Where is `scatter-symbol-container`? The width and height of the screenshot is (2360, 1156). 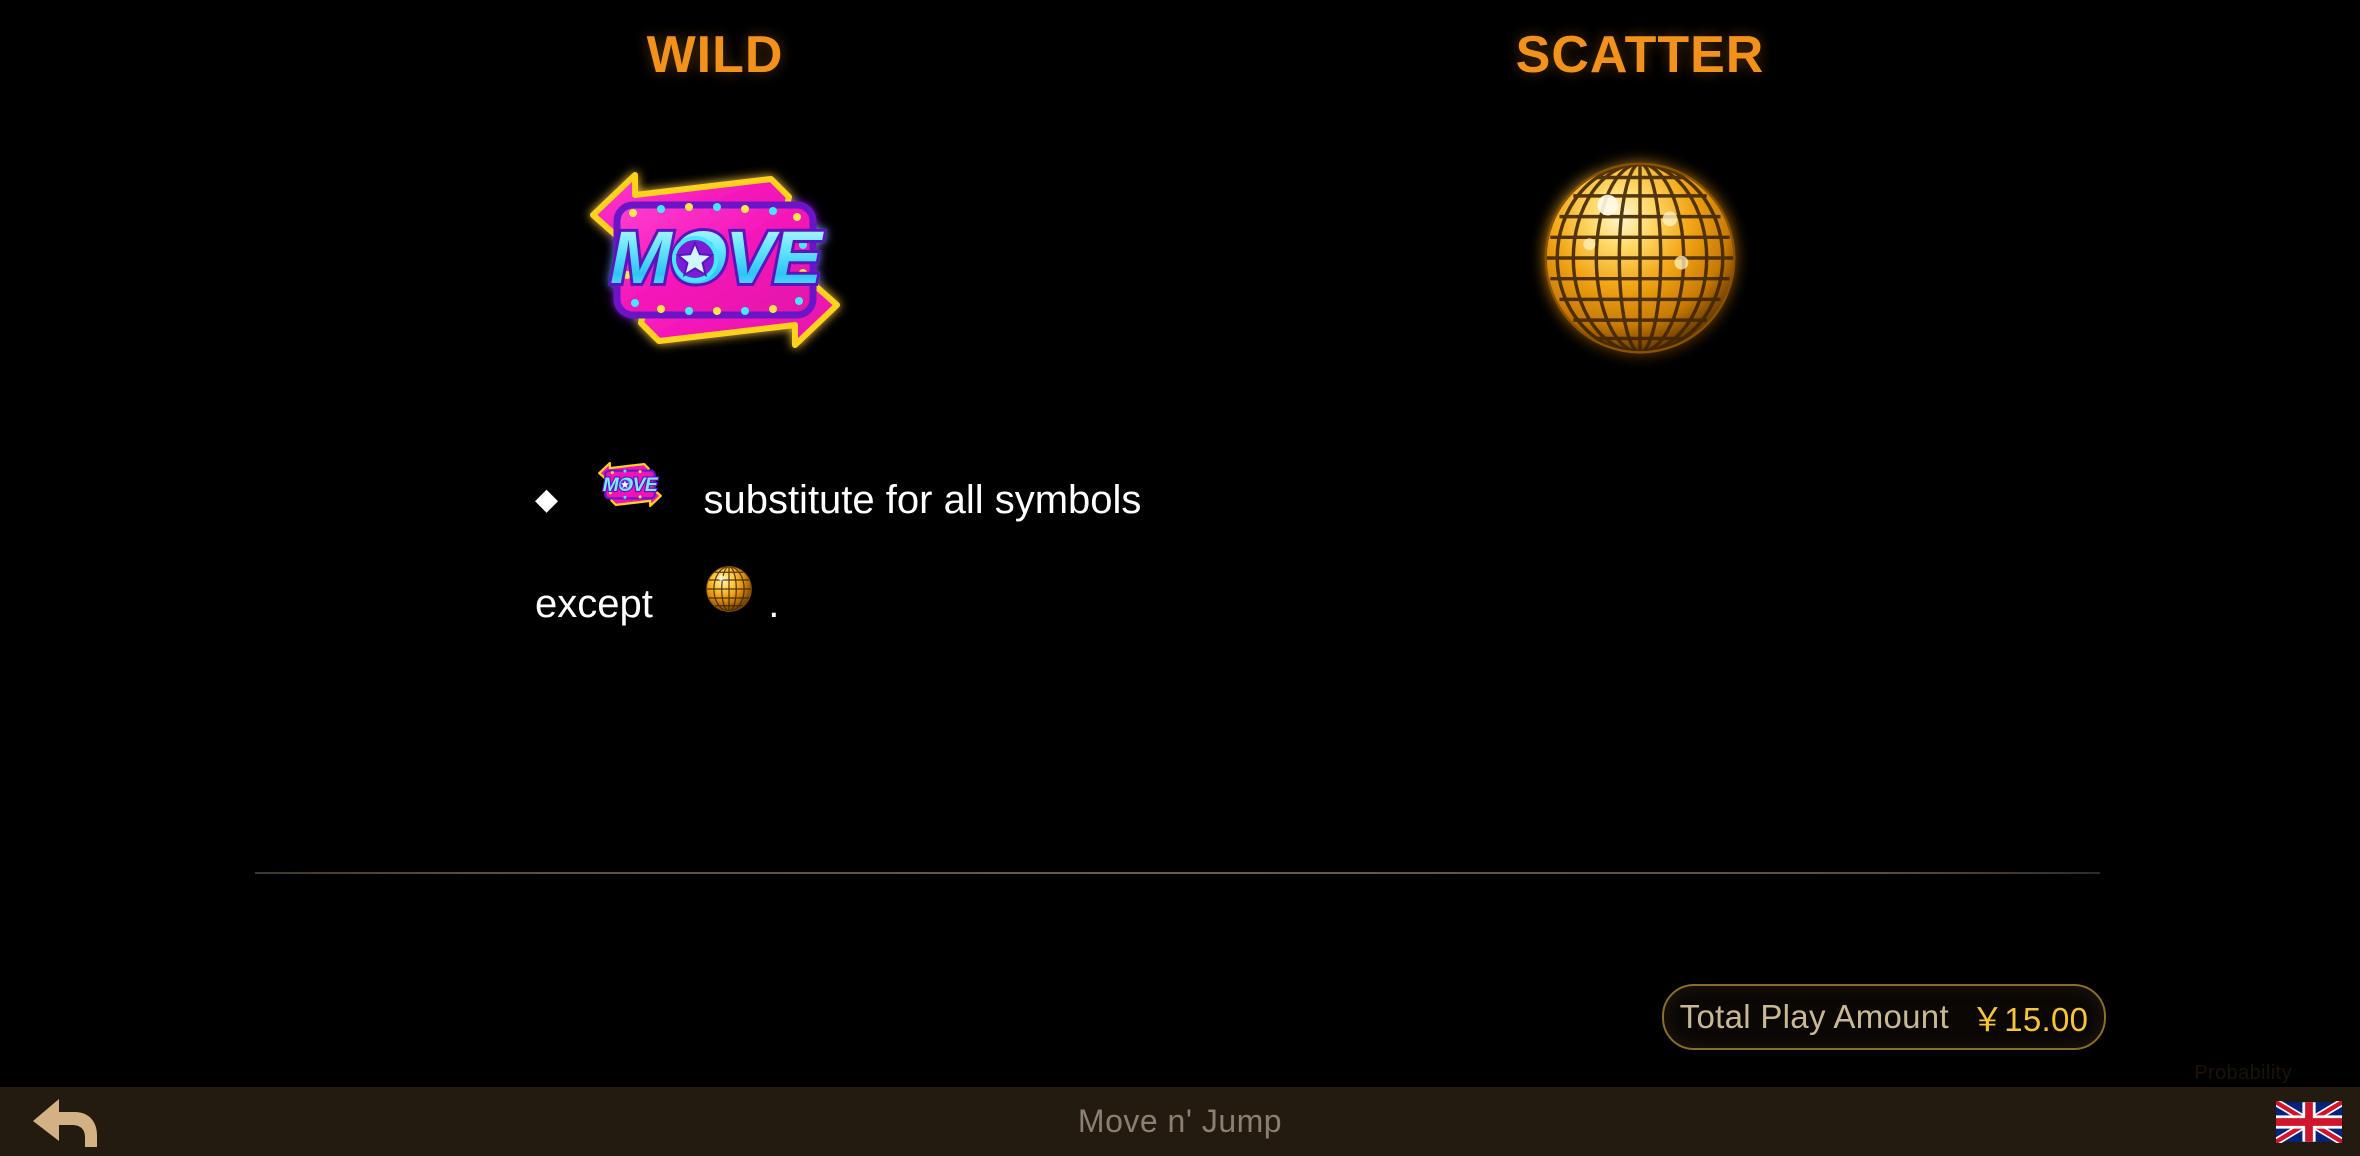 scatter-symbol-container is located at coordinates (1640, 260).